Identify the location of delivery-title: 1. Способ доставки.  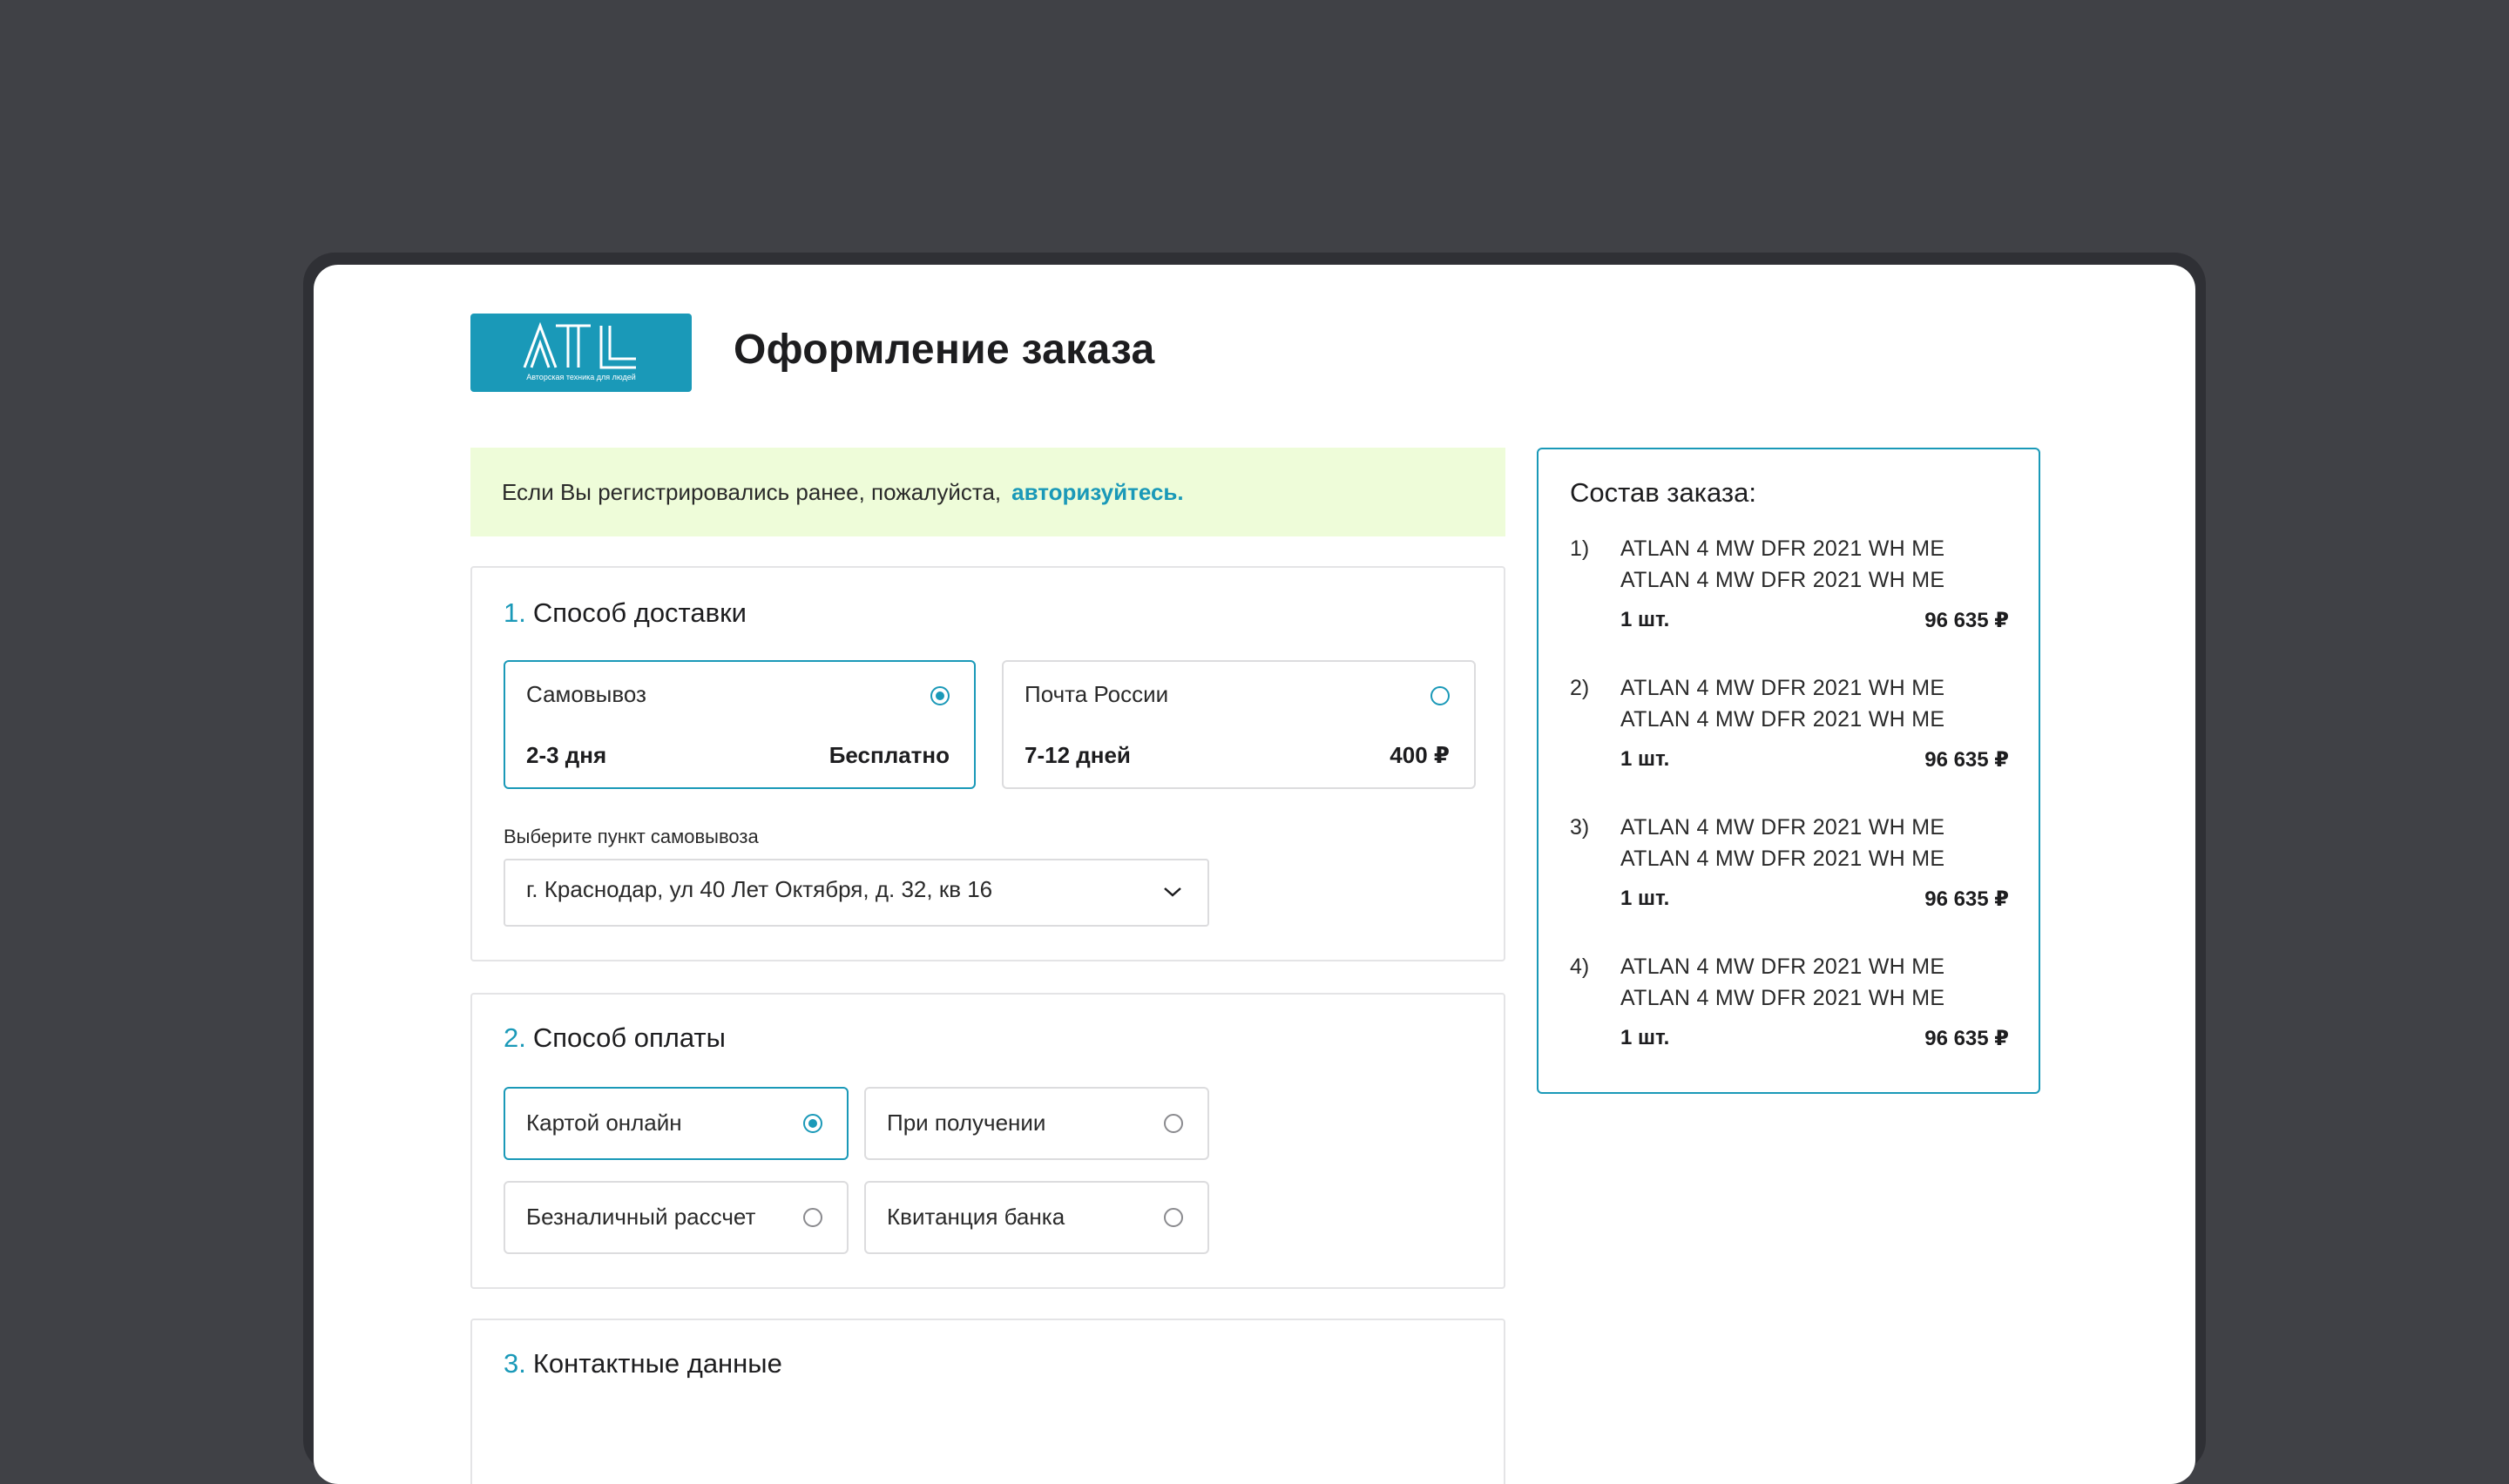
(625, 613).